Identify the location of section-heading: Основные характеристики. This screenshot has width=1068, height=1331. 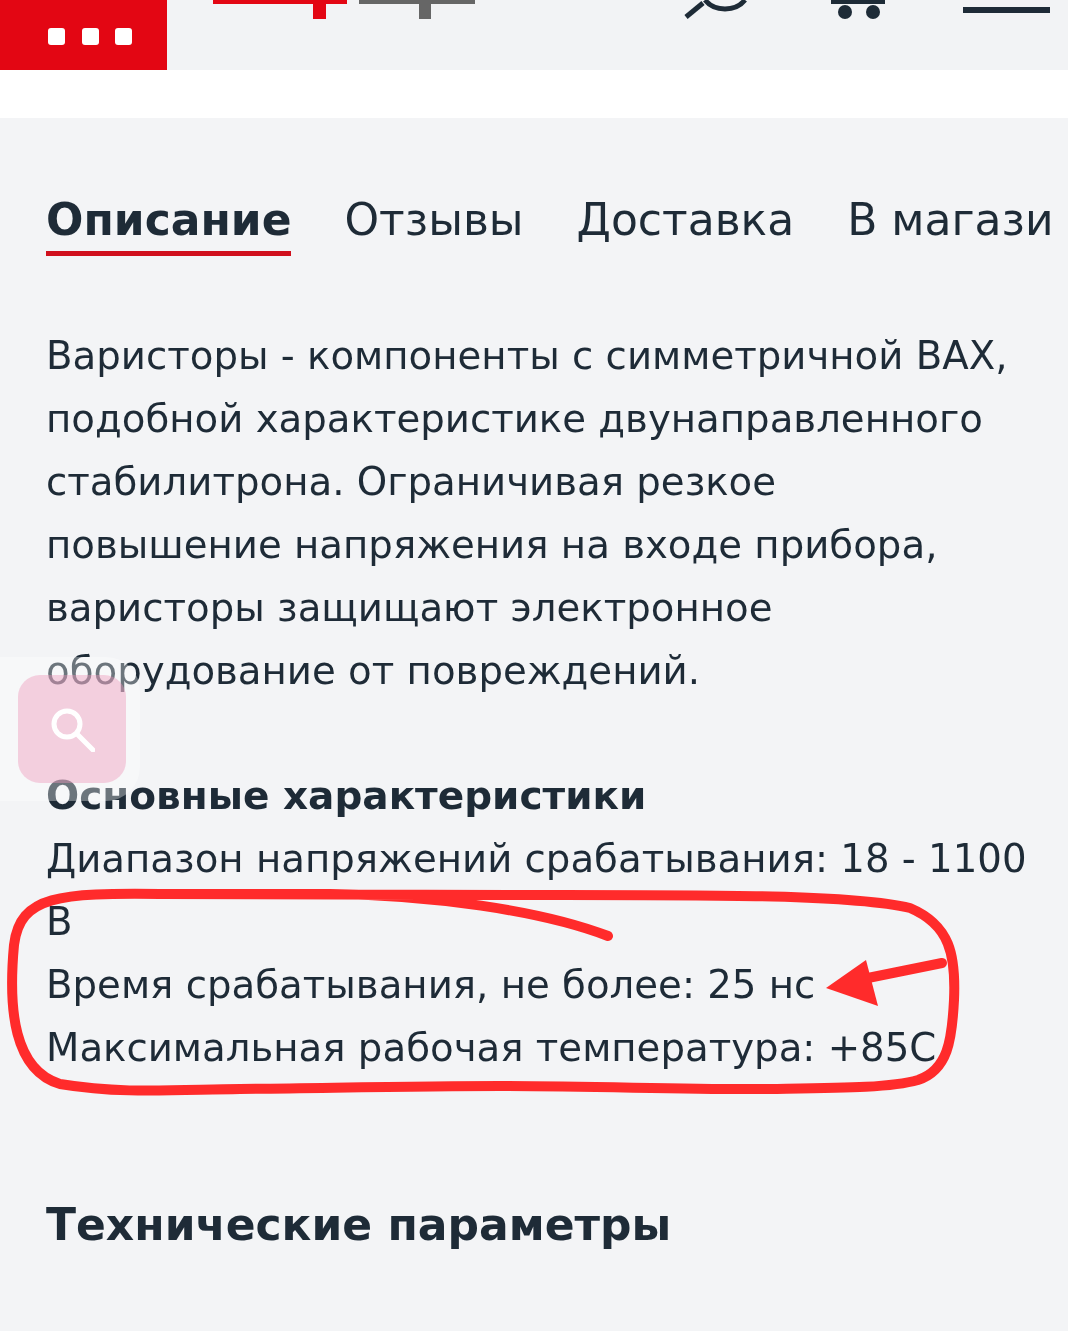
(347, 795).